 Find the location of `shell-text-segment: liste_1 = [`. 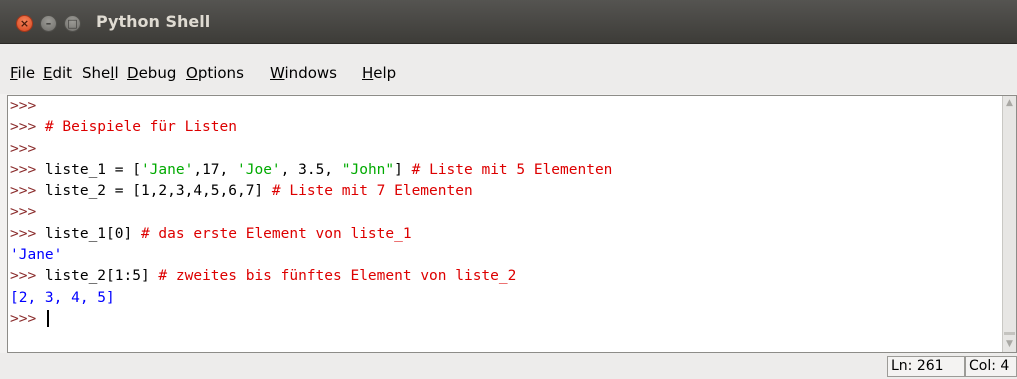

shell-text-segment: liste_1 = [ is located at coordinates (92, 169).